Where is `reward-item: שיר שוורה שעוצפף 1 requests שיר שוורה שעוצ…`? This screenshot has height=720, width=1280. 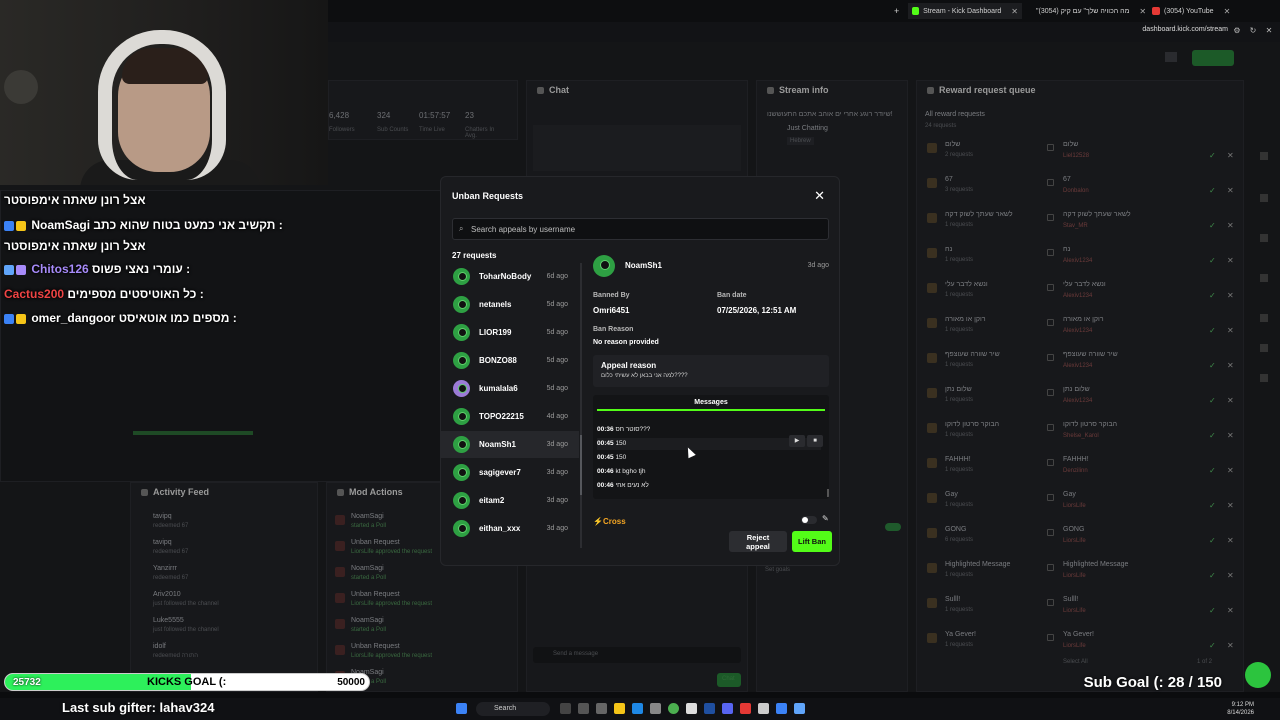
reward-item: שיר שוורה שעוצפף 1 requests שיר שוורה שעוצ… is located at coordinates (1080, 366).